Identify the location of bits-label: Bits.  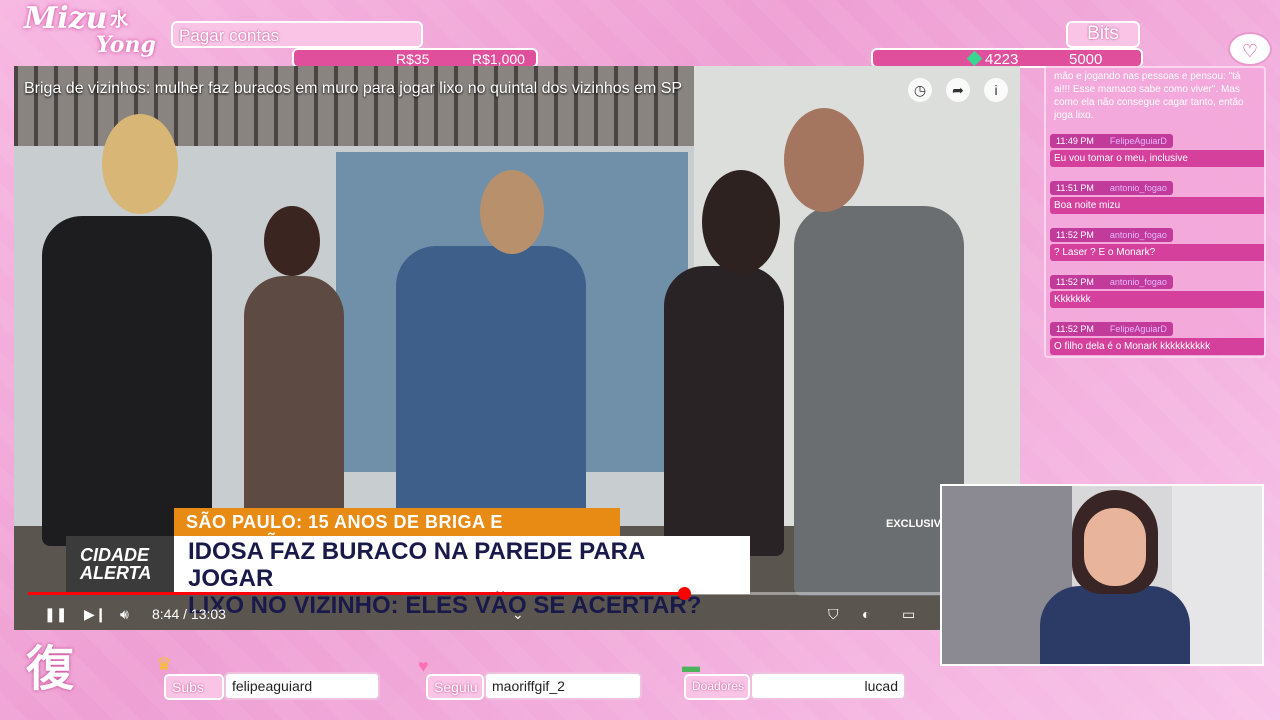
(1103, 34).